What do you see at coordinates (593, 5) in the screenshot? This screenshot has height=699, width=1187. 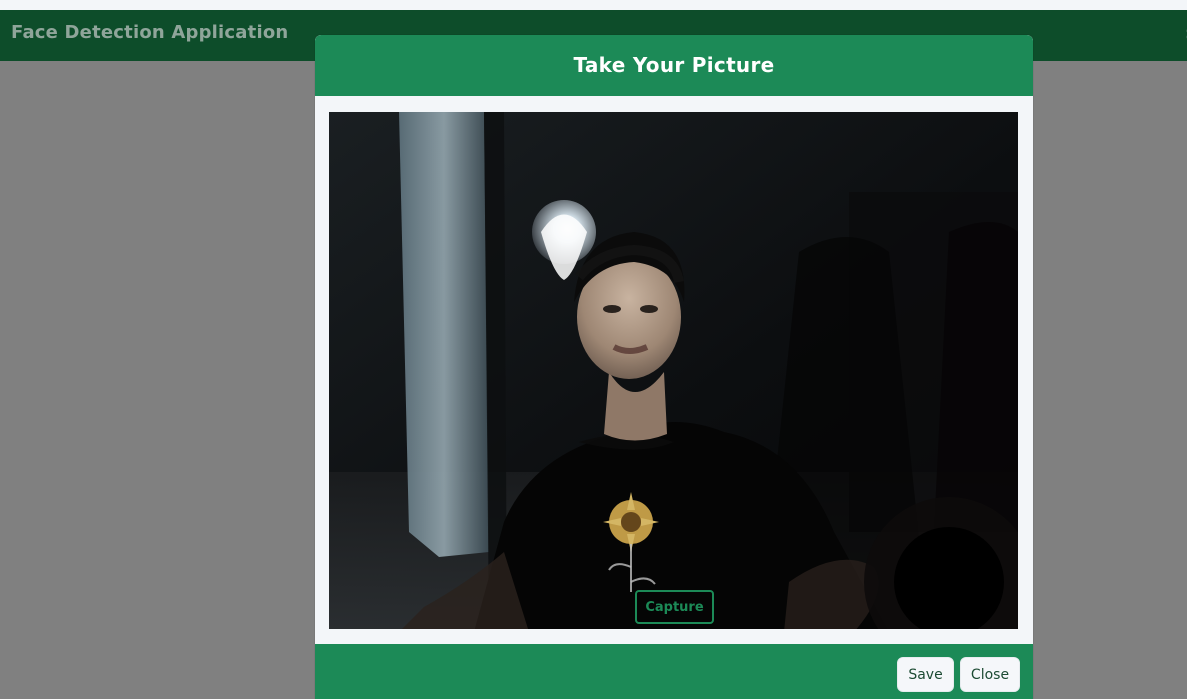 I see `top-window-strip` at bounding box center [593, 5].